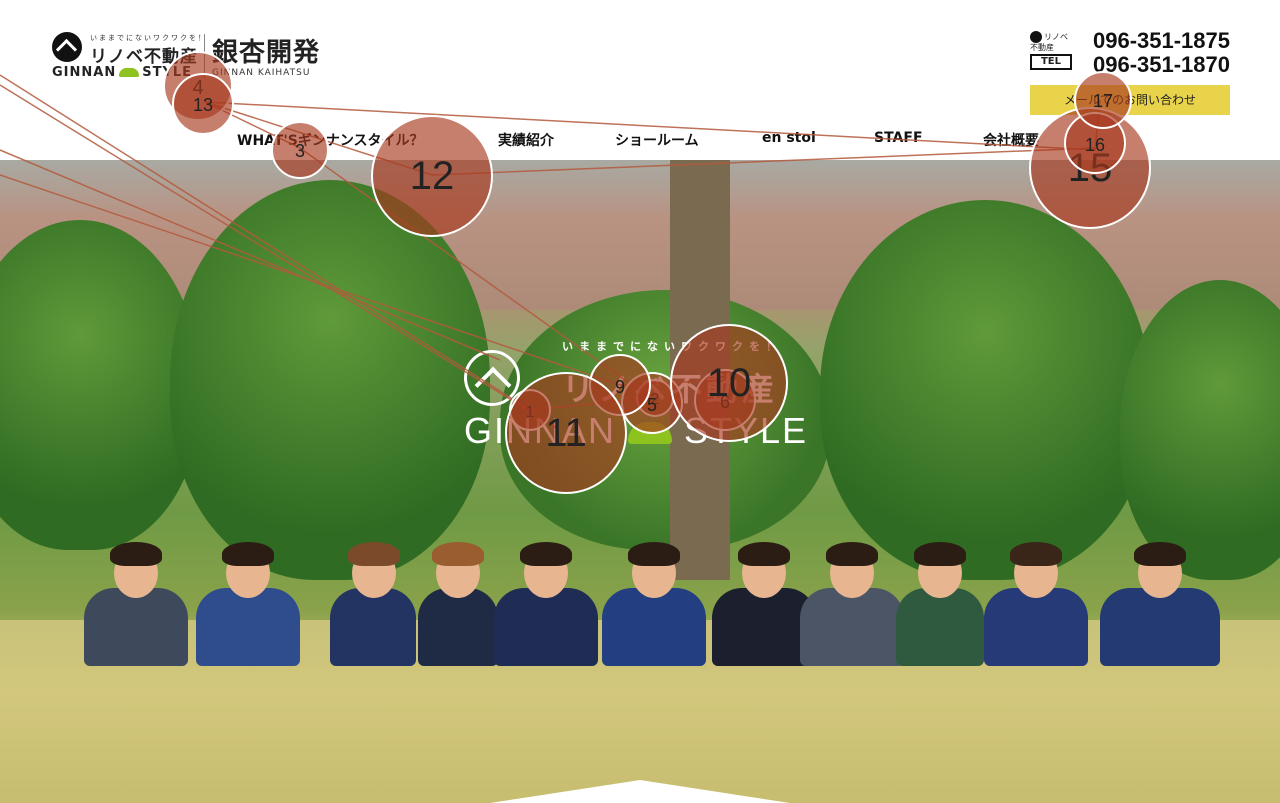 This screenshot has width=1280, height=803. Describe the element at coordinates (84, 72) in the screenshot. I see `logo-name-en-left: GINNAN` at that location.